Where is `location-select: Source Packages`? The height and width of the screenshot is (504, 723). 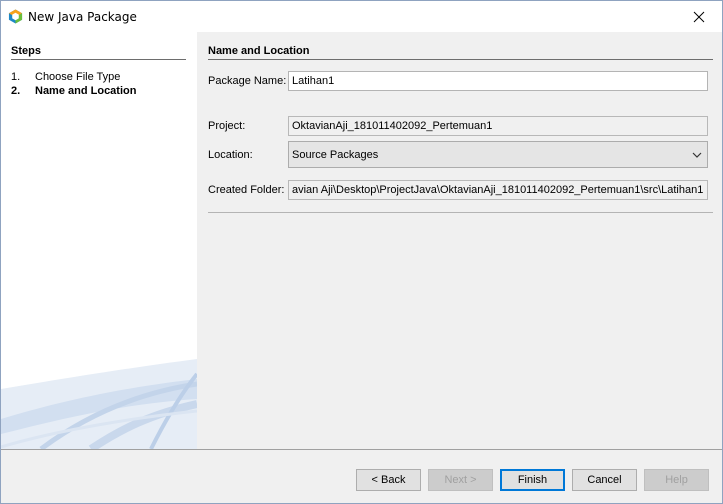 location-select: Source Packages is located at coordinates (498, 154).